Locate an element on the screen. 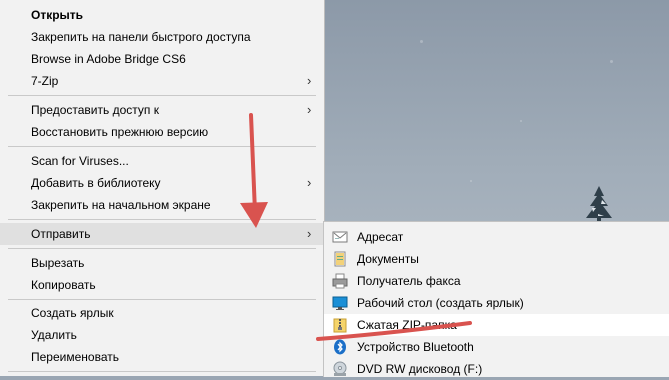  menu-item-label: Закрепить на начальном экране is located at coordinates (121, 205).